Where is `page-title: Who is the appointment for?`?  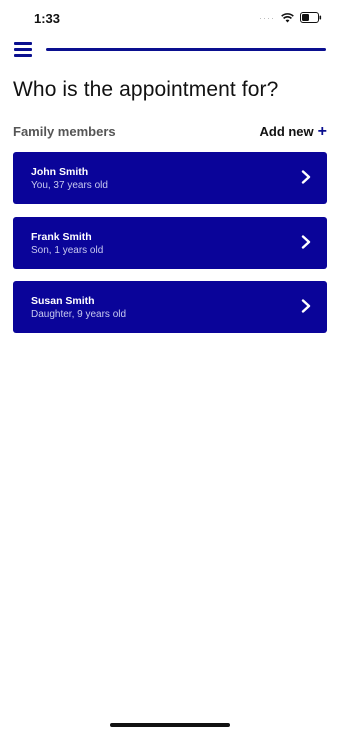
page-title: Who is the appointment for? is located at coordinates (146, 89).